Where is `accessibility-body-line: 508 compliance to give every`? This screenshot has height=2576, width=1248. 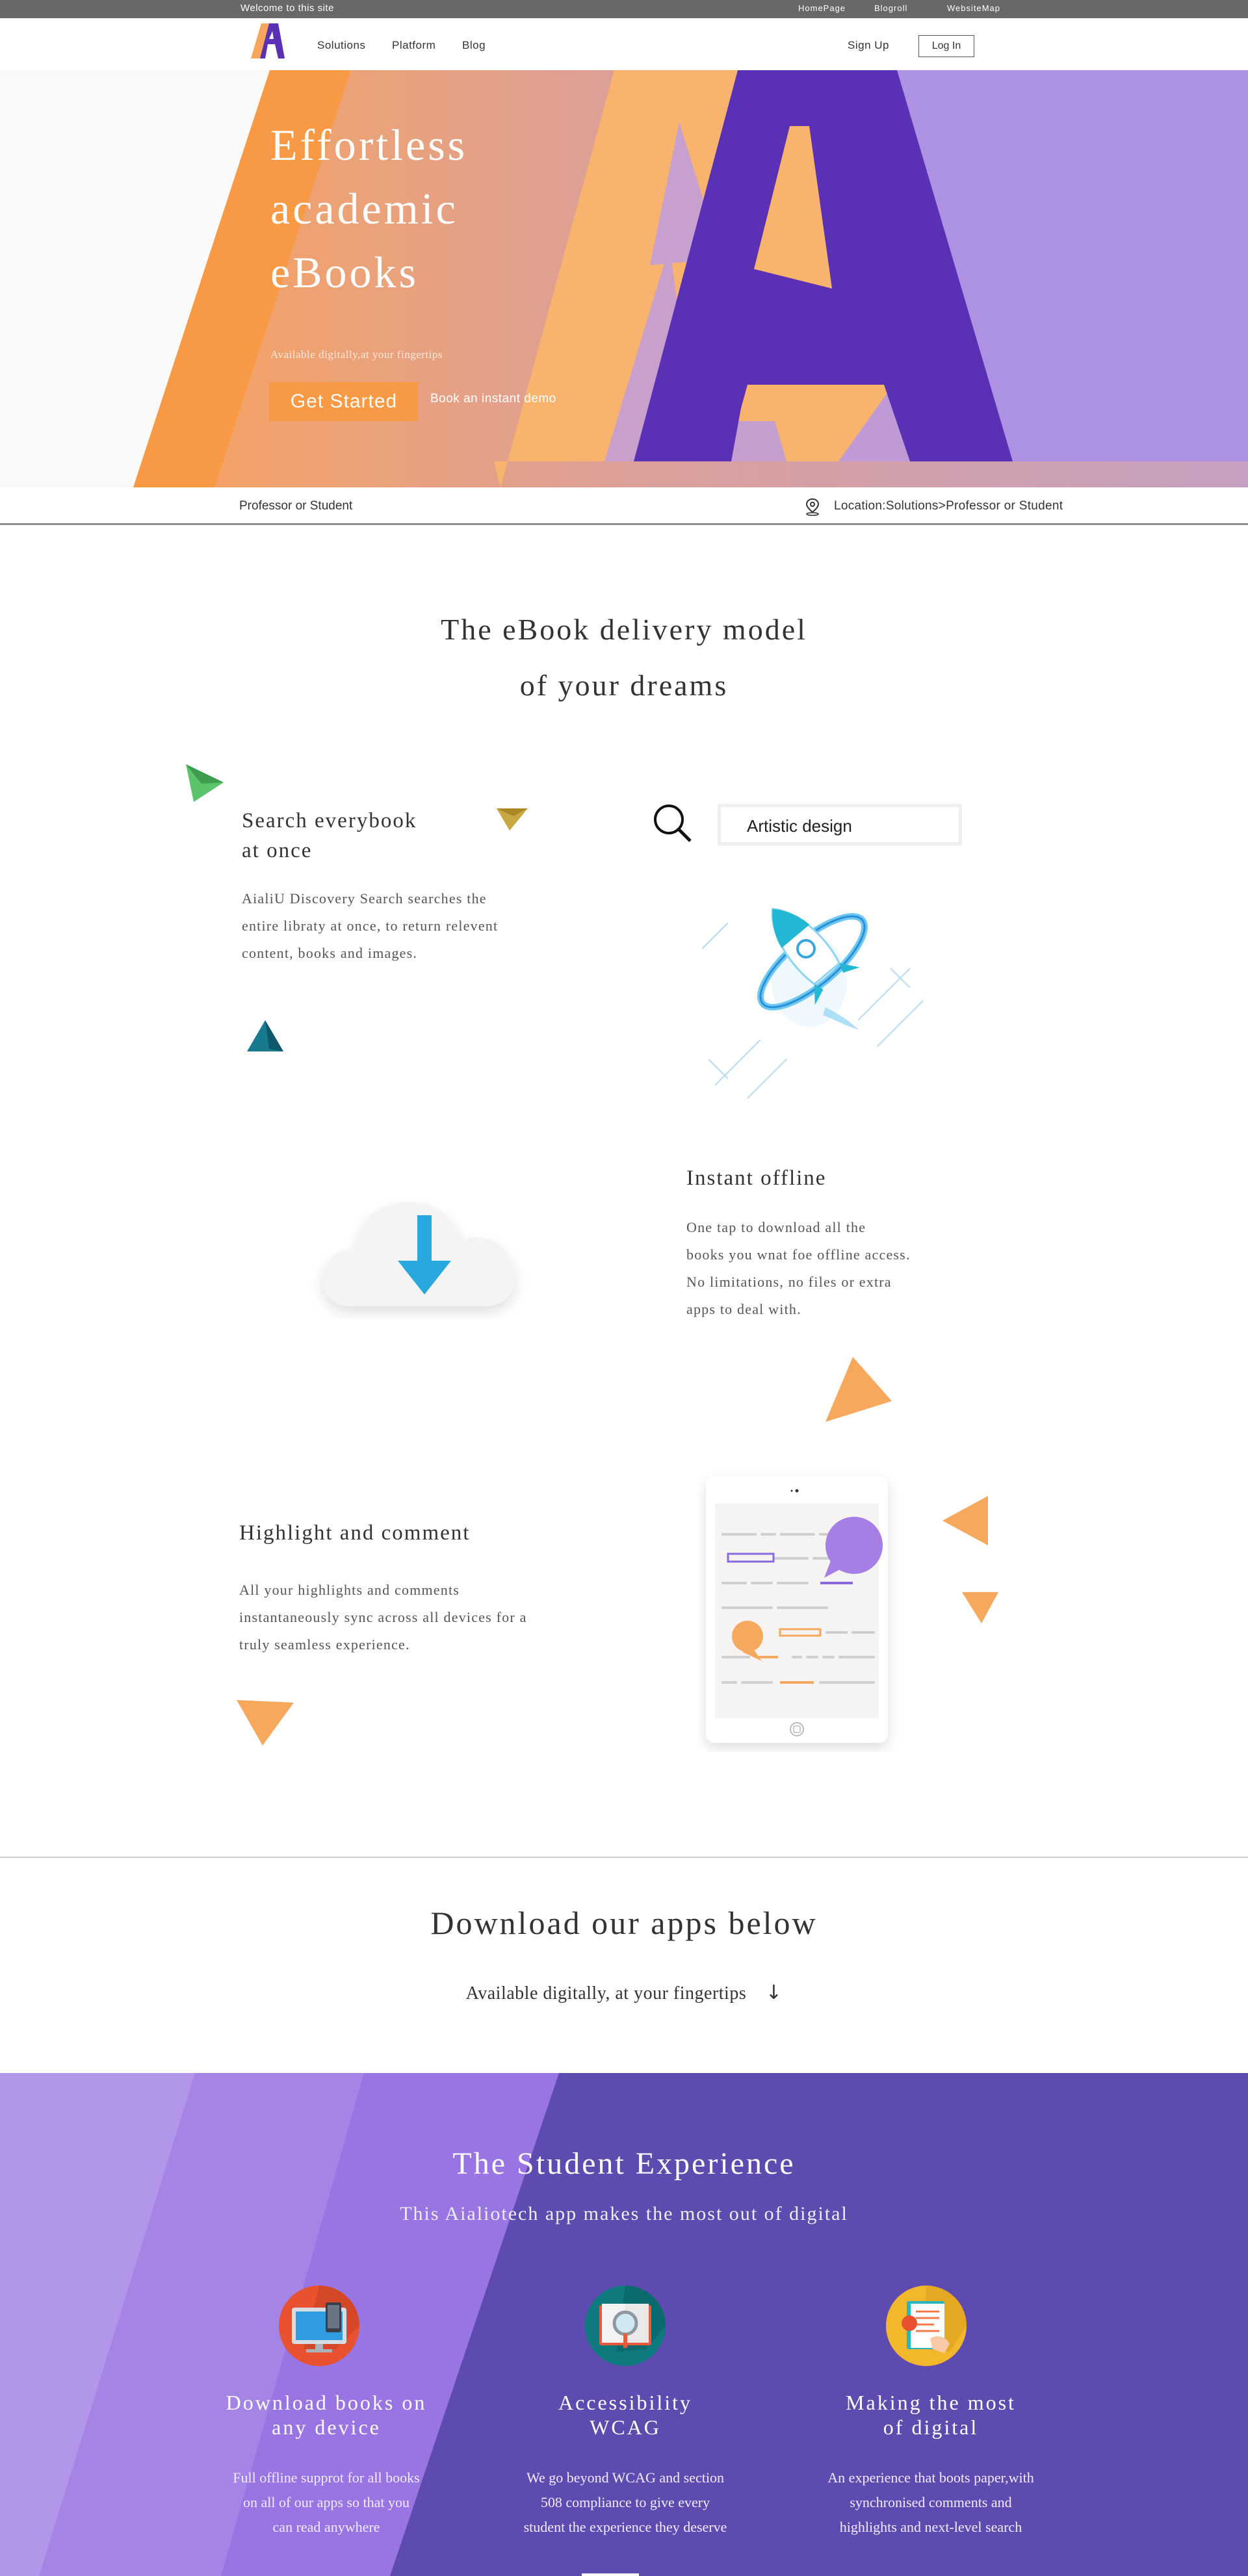
accessibility-body-line: 508 compliance to give every is located at coordinates (625, 2502).